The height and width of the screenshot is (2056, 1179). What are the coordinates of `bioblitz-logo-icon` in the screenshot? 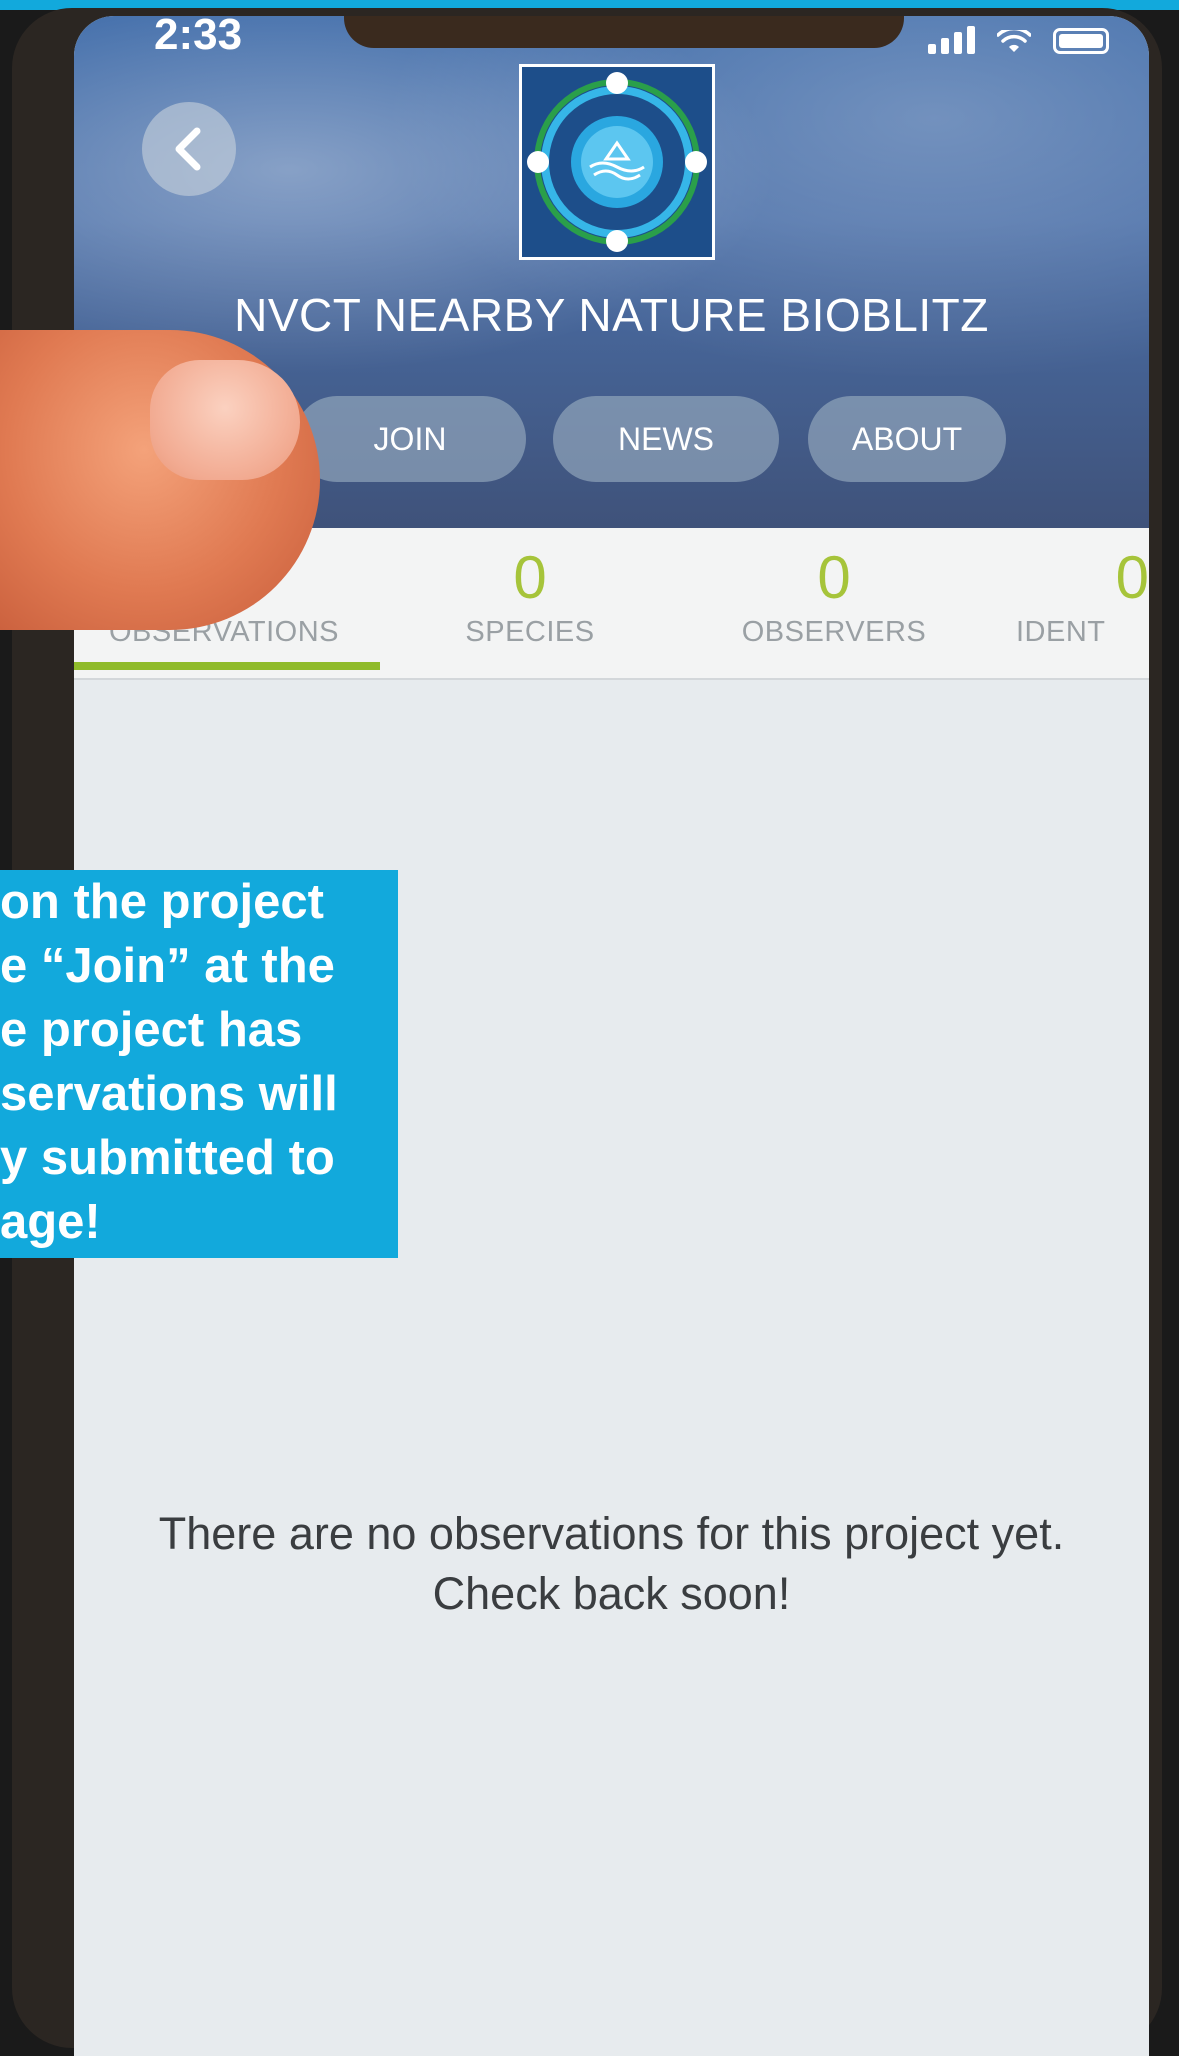 It's located at (617, 162).